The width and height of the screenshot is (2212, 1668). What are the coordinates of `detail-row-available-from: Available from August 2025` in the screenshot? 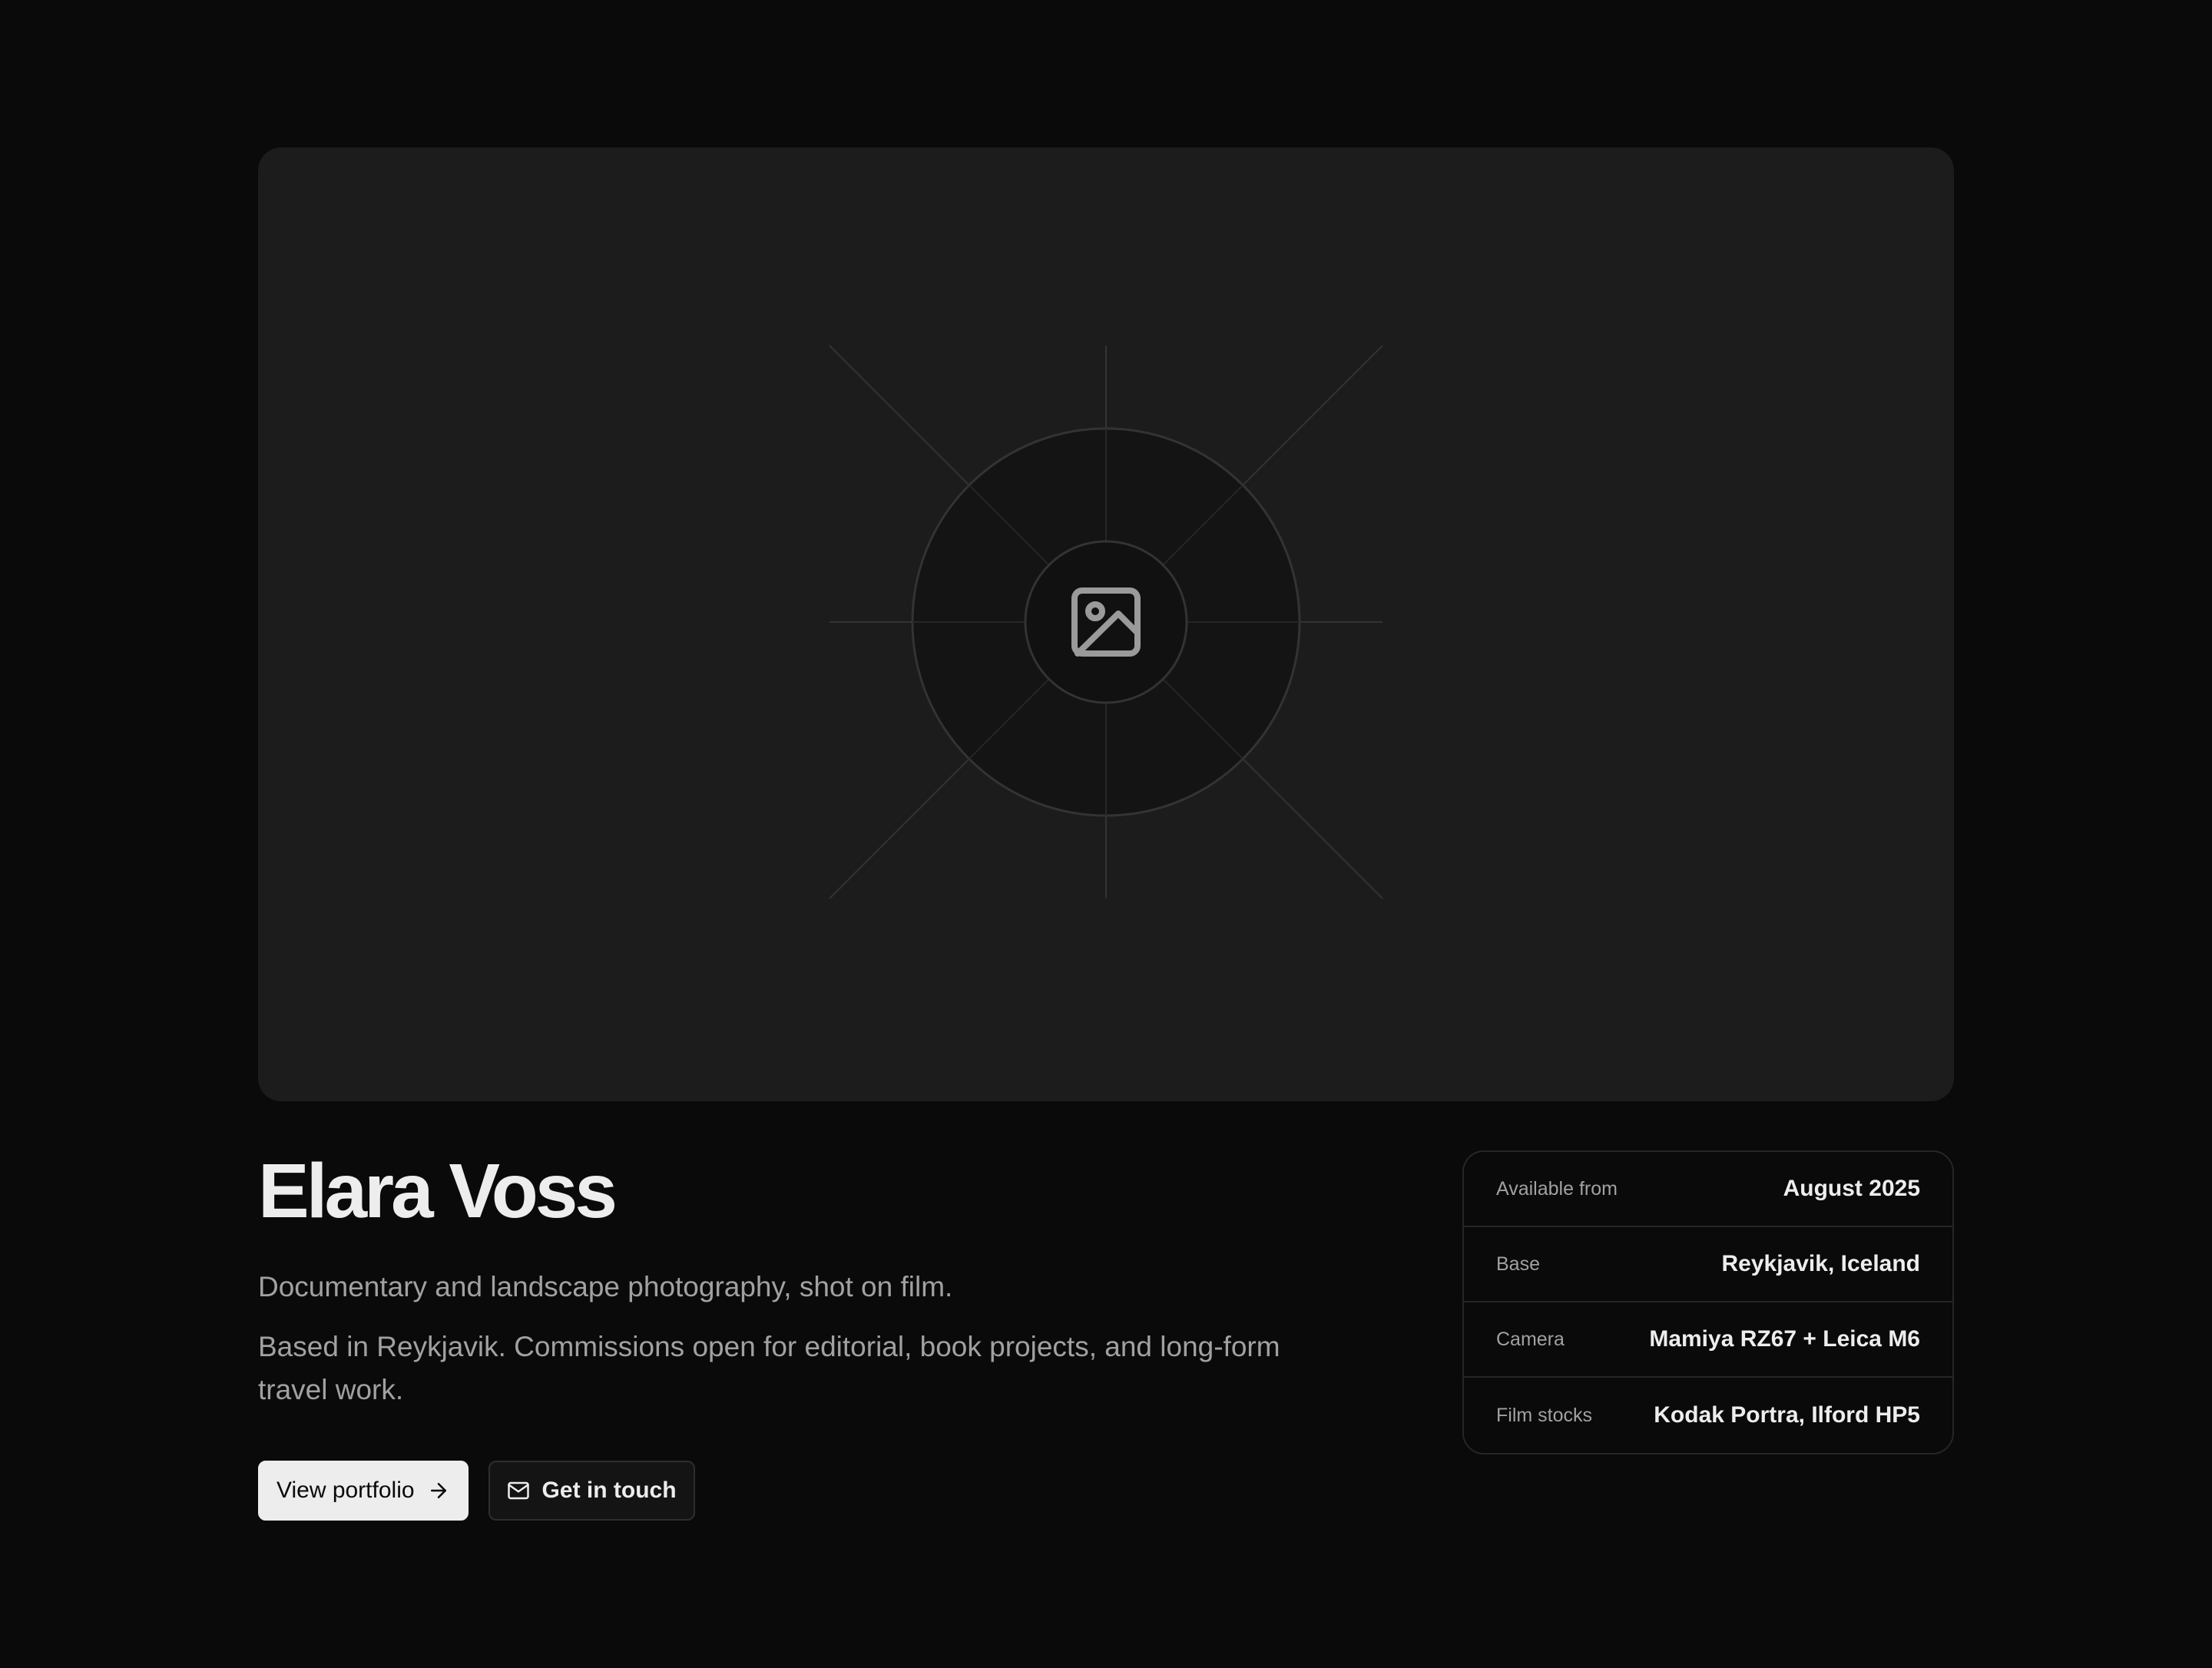 It's located at (1708, 1189).